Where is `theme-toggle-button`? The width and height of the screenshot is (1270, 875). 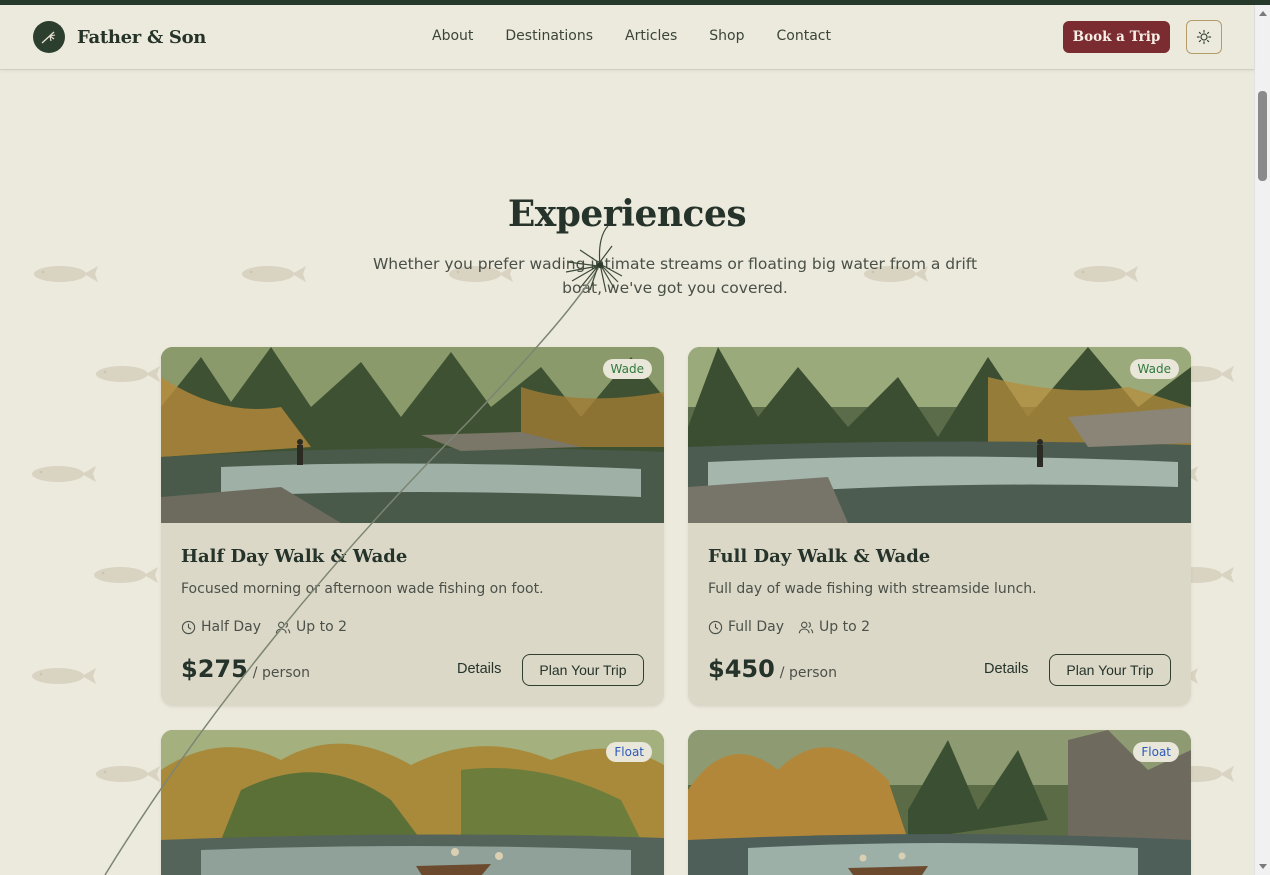
theme-toggle-button is located at coordinates (1204, 37).